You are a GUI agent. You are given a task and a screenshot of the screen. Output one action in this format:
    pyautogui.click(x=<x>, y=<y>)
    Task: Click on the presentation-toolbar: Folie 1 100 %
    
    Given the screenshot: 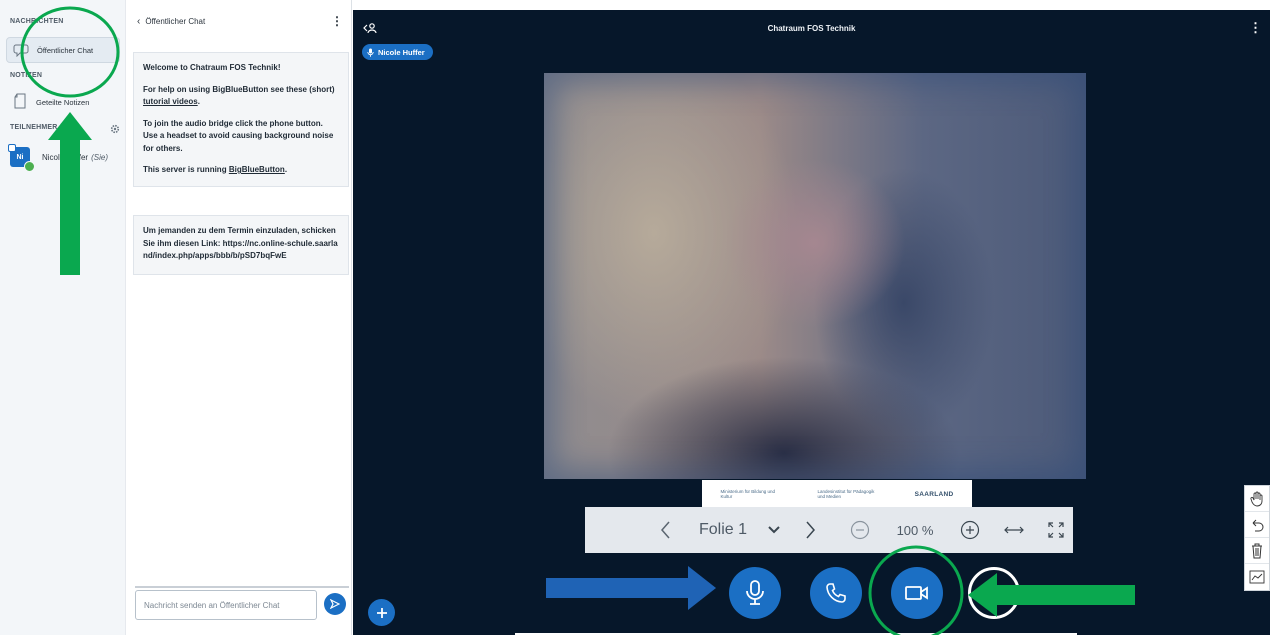 What is the action you would take?
    pyautogui.click(x=829, y=530)
    